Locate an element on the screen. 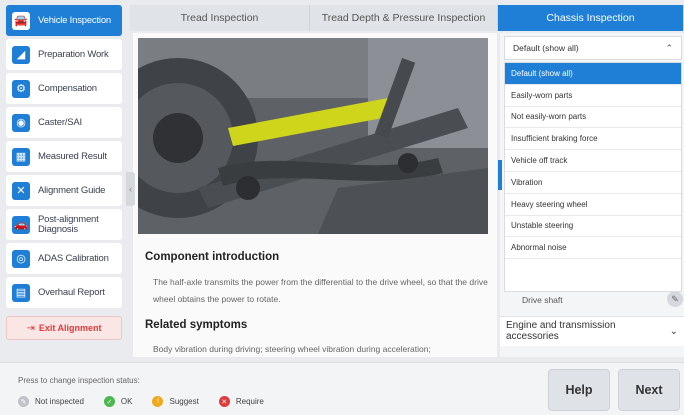 The height and width of the screenshot is (415, 684). sidebar-item-vehicle-inspection: 🚘 Vehicle Inspection is located at coordinates (64, 20).